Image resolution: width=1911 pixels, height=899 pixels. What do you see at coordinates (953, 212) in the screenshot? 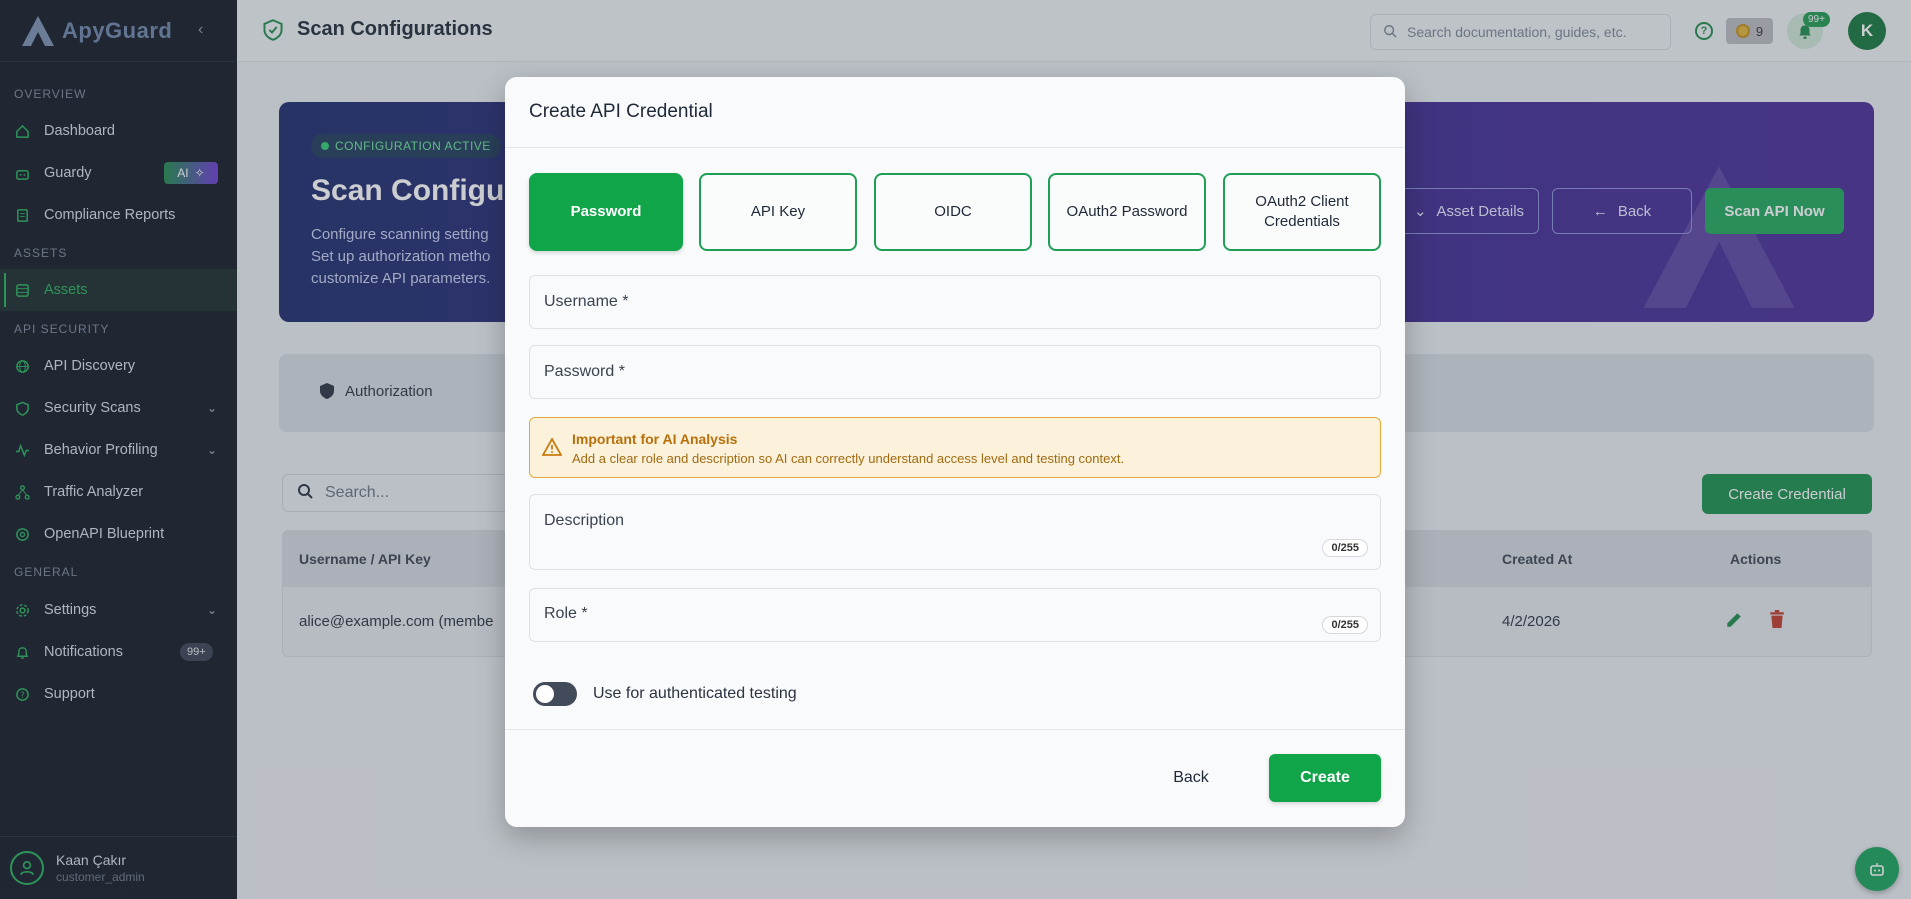
I see `type-oidc-button: OIDC` at bounding box center [953, 212].